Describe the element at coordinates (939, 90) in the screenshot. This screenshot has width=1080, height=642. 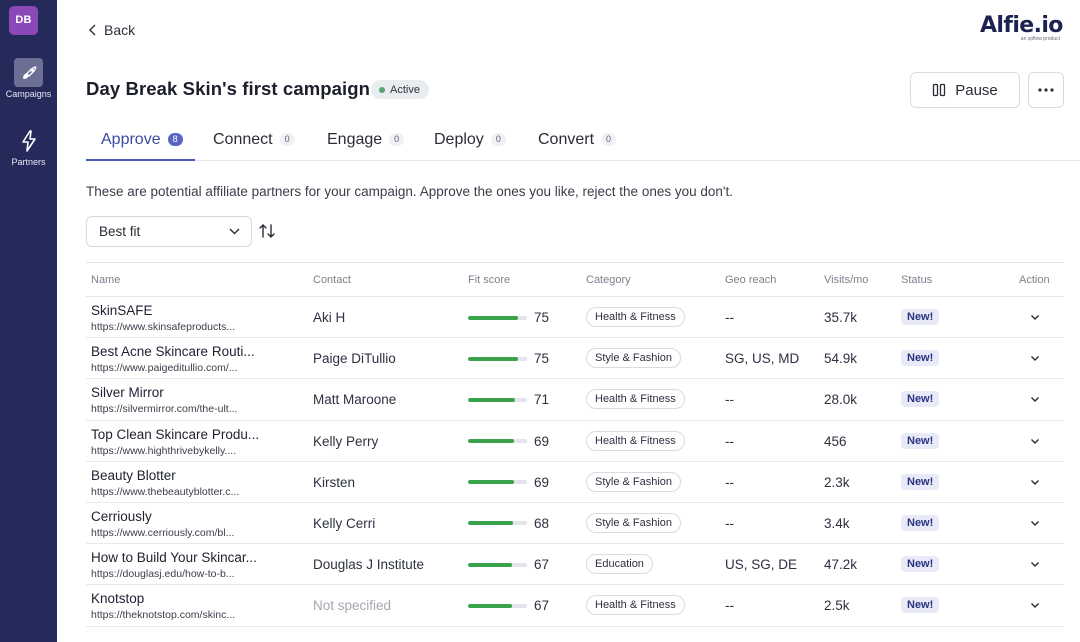
I see `pause-icon` at that location.